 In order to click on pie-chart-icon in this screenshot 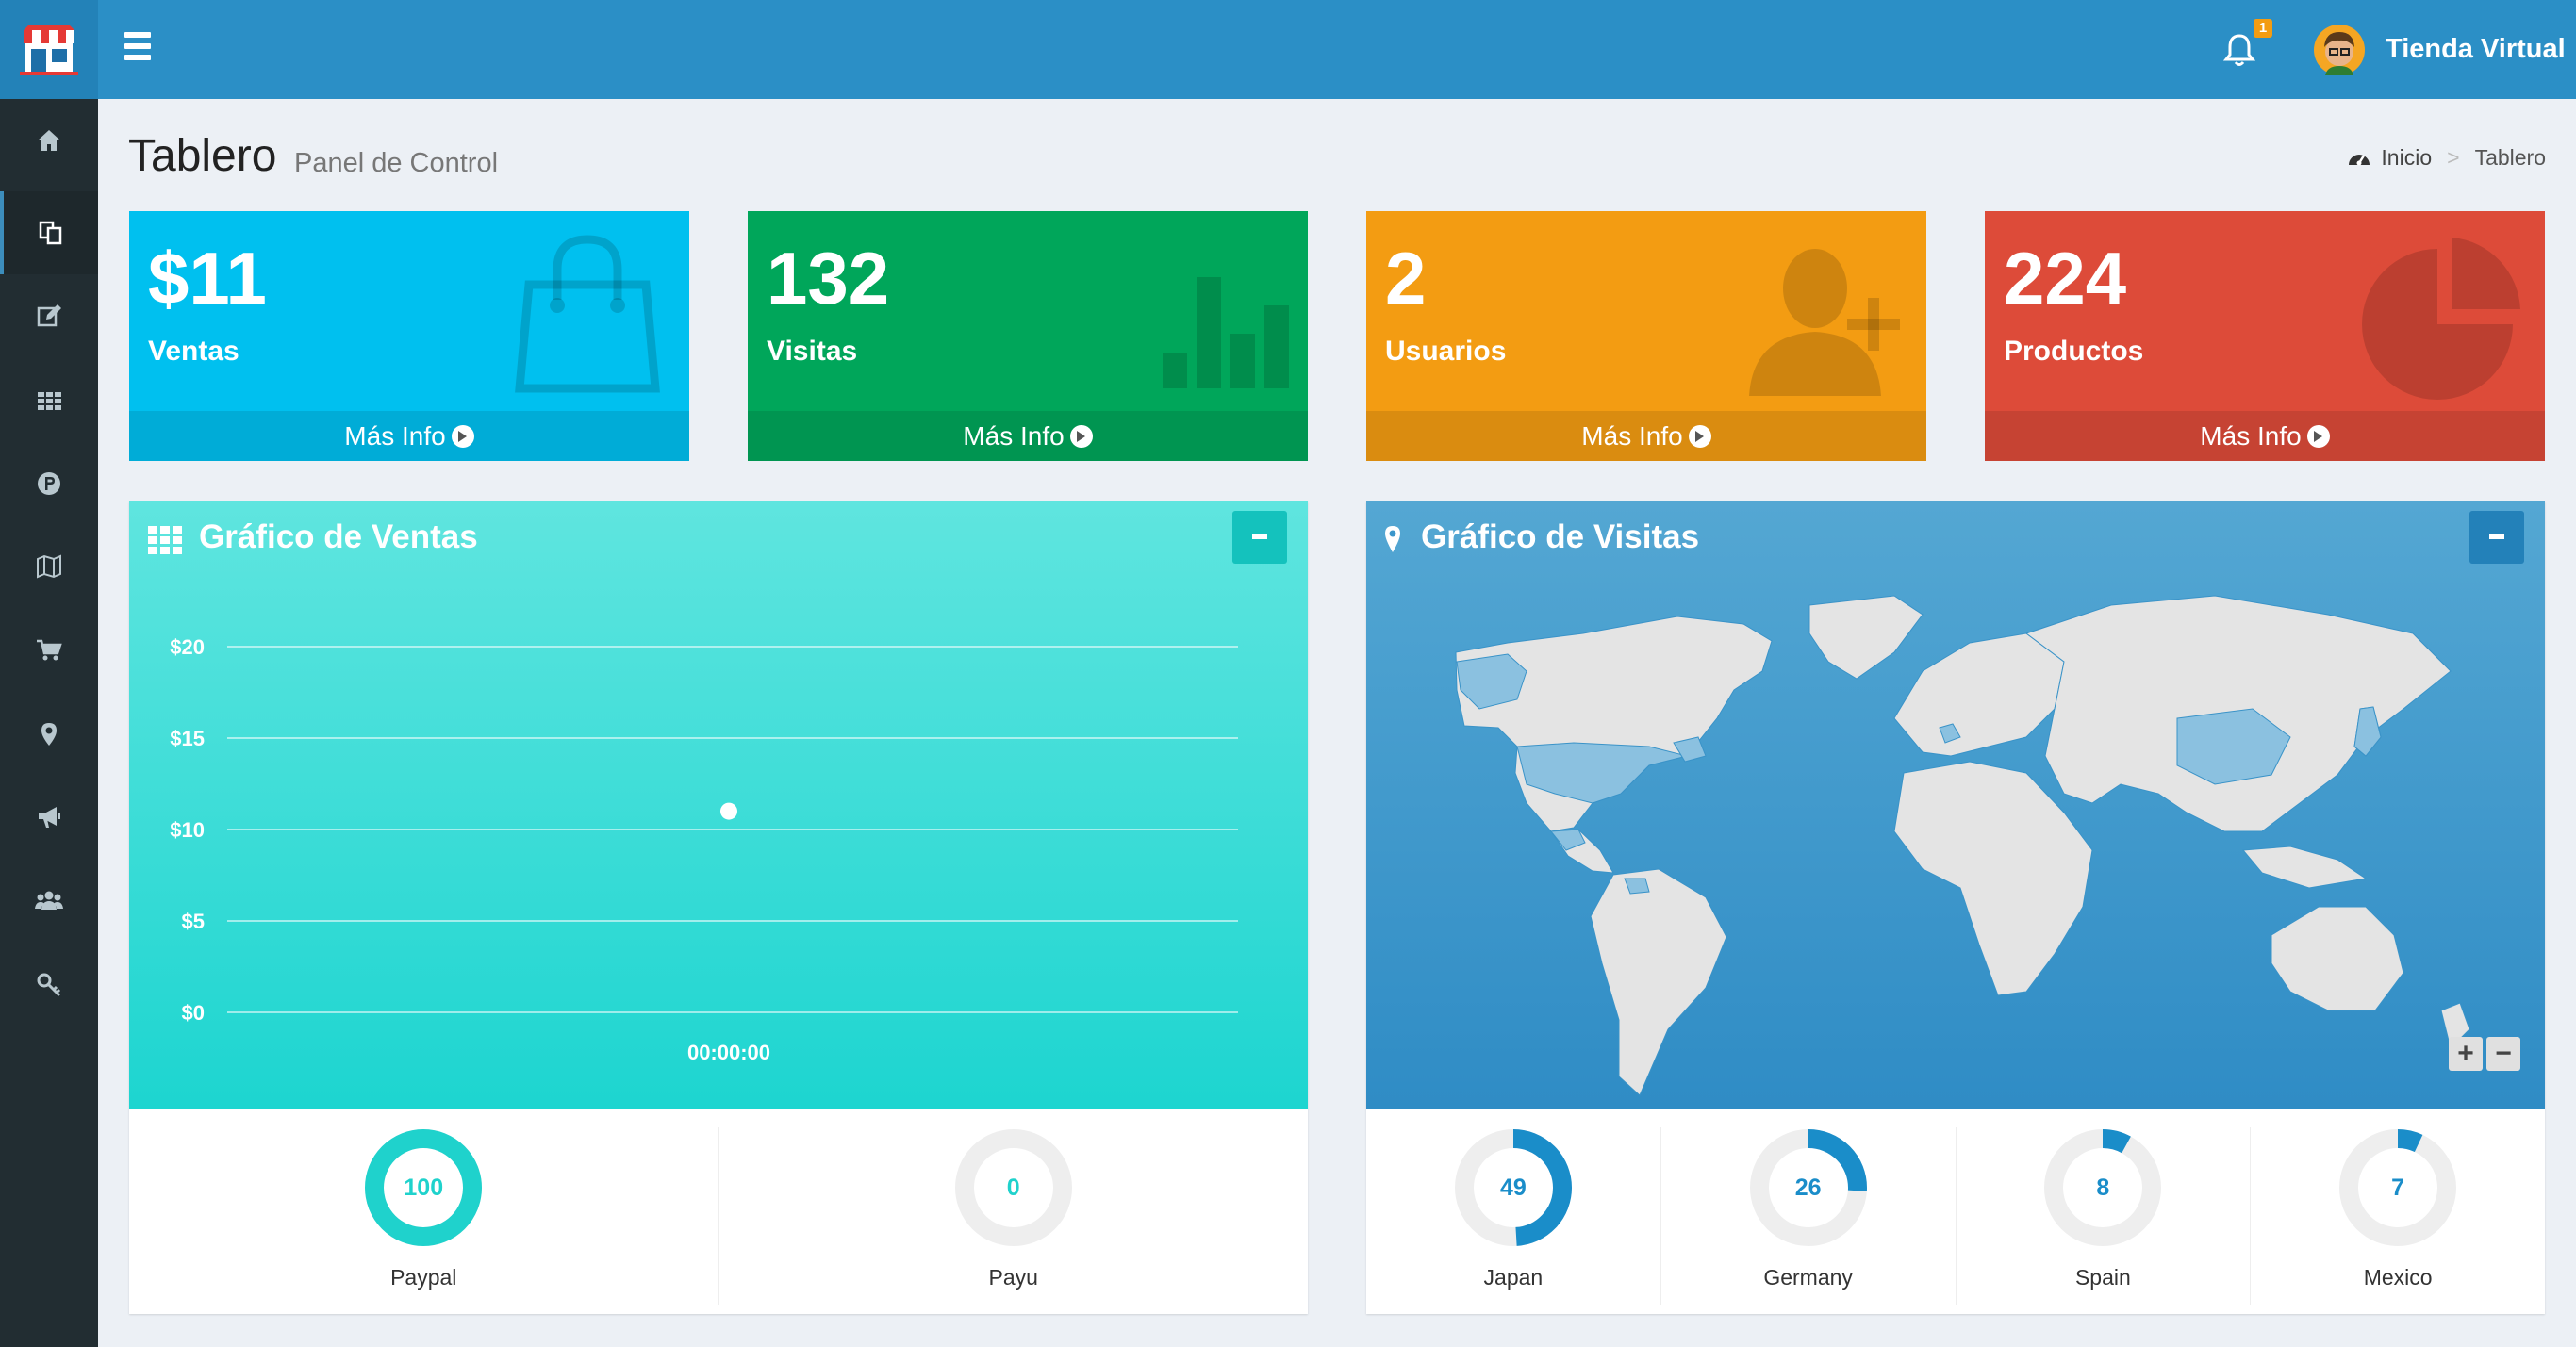, I will do `click(2441, 319)`.